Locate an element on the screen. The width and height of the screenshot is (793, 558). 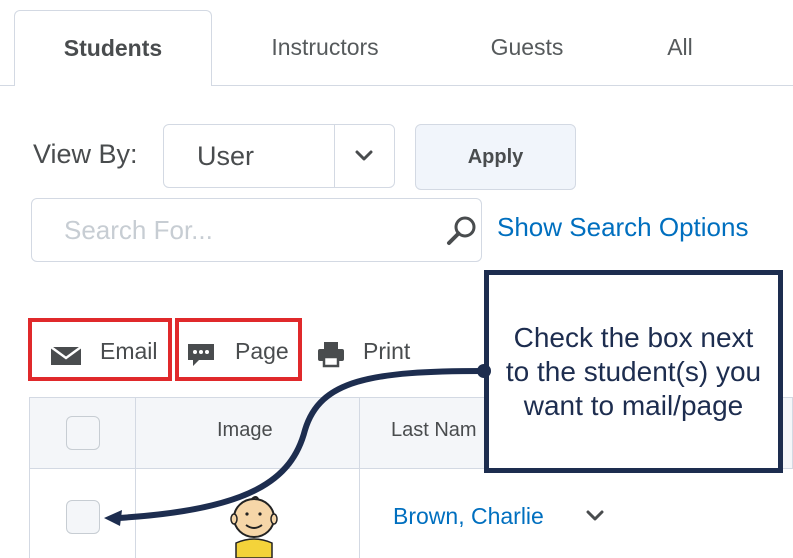
printer-icon is located at coordinates (331, 354).